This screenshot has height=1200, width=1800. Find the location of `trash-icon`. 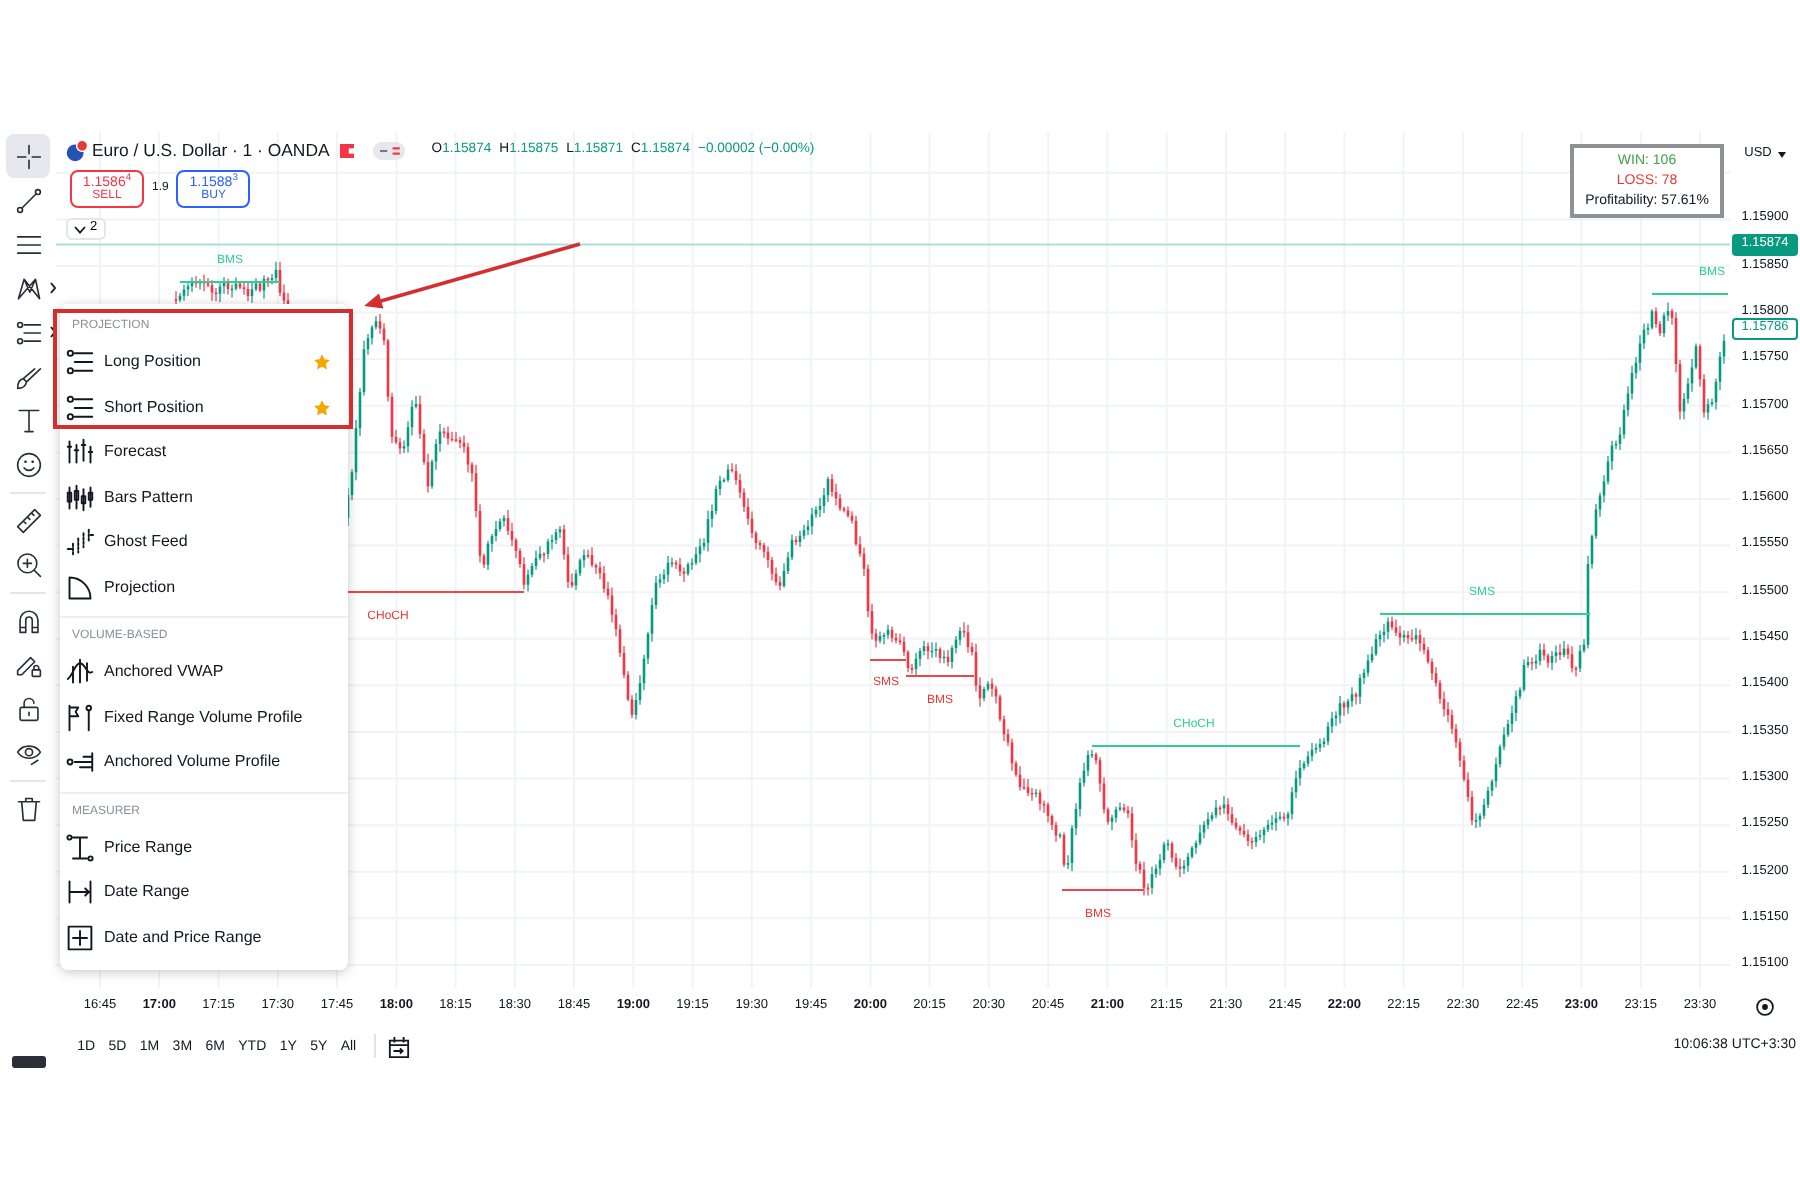

trash-icon is located at coordinates (28, 808).